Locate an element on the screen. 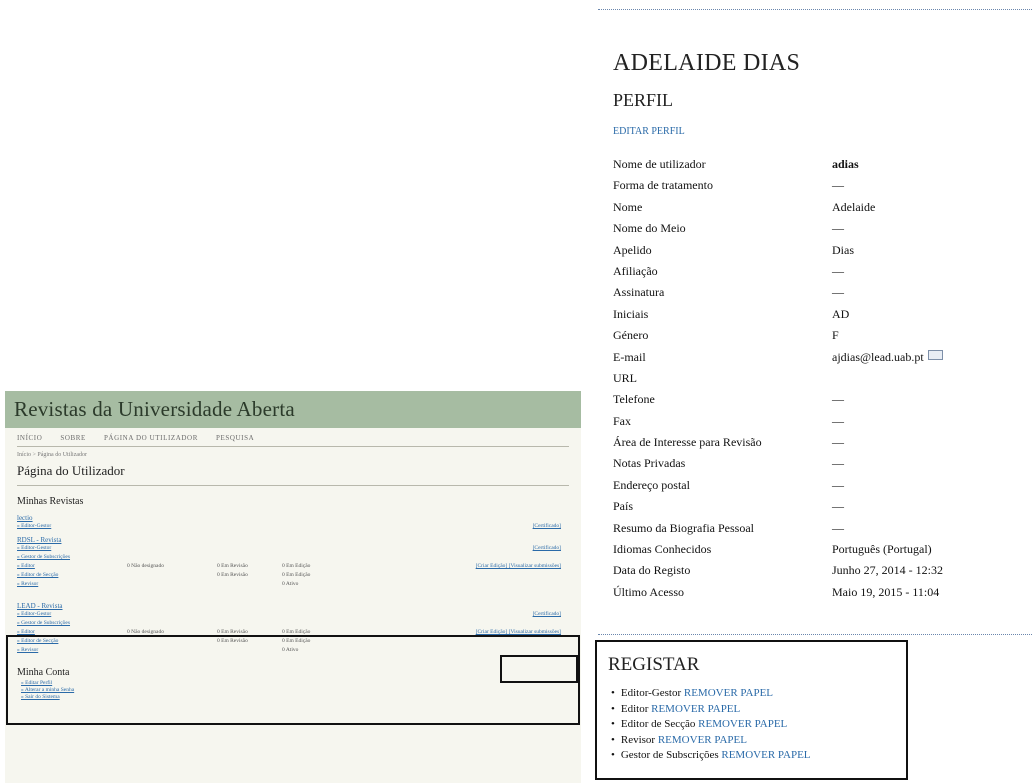 The height and width of the screenshot is (783, 1032). journal-name-link: RDSL - Revista is located at coordinates (293, 537).